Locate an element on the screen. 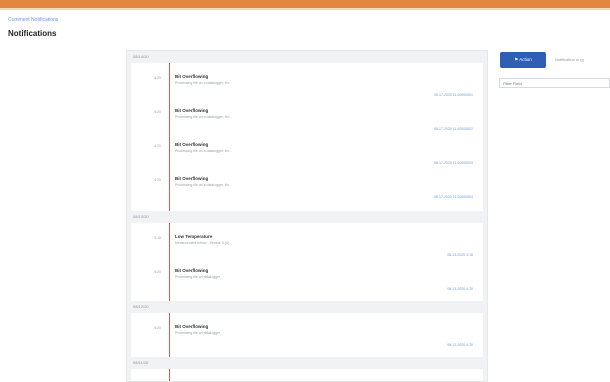 The height and width of the screenshot is (382, 610). item-date-link: 08-17-2020 11:20000004 is located at coordinates (453, 197).